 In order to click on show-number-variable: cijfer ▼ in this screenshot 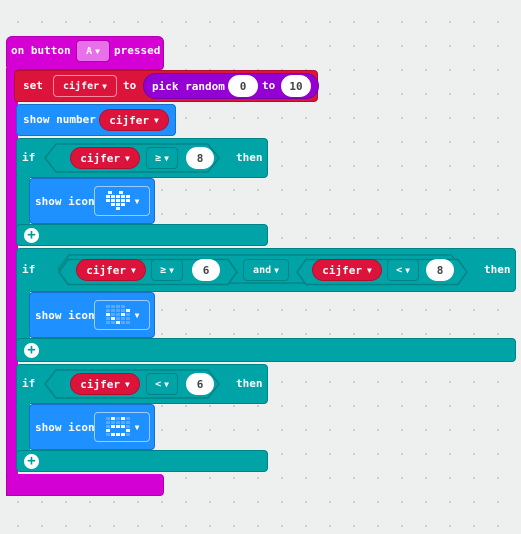, I will do `click(134, 120)`.